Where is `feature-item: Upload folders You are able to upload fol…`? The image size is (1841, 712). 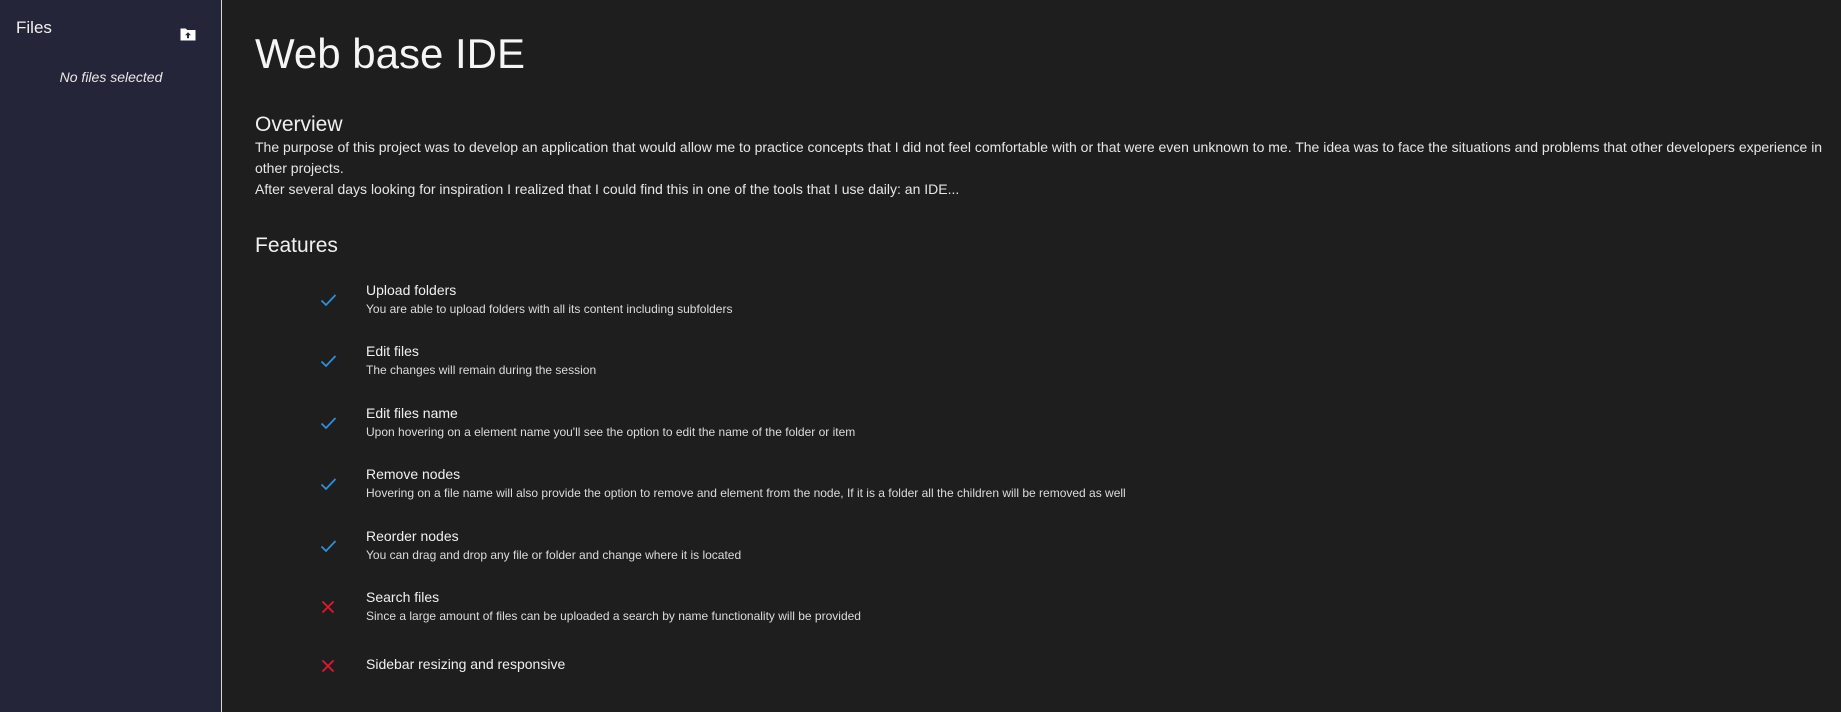
feature-item: Upload folders You are able to upload fol… is located at coordinates (922, 306).